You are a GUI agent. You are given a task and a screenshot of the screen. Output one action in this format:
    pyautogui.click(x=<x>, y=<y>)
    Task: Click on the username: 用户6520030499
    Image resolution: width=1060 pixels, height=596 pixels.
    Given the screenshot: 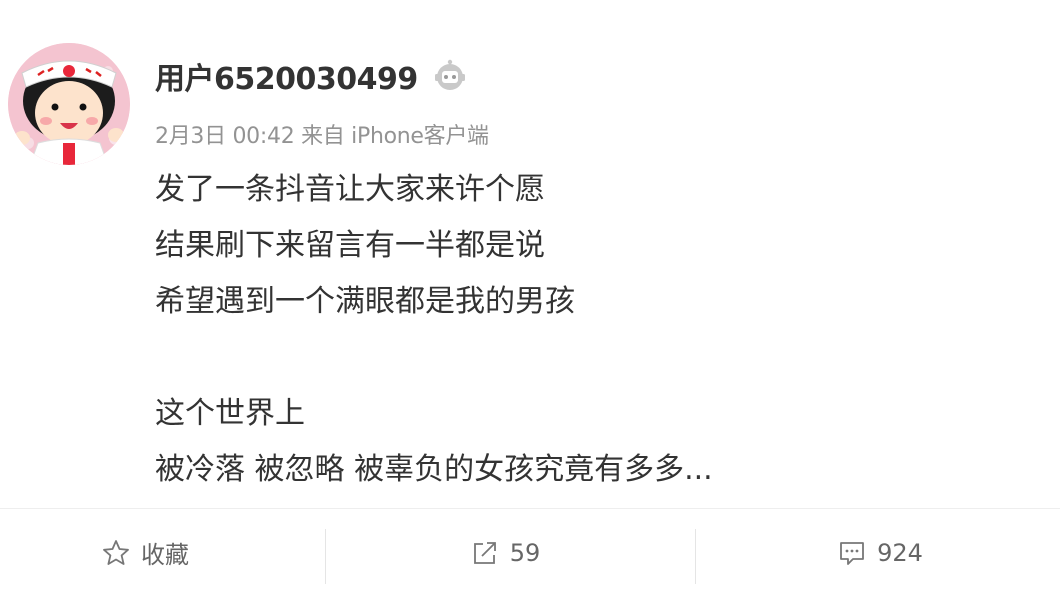 What is the action you would take?
    pyautogui.click(x=286, y=76)
    